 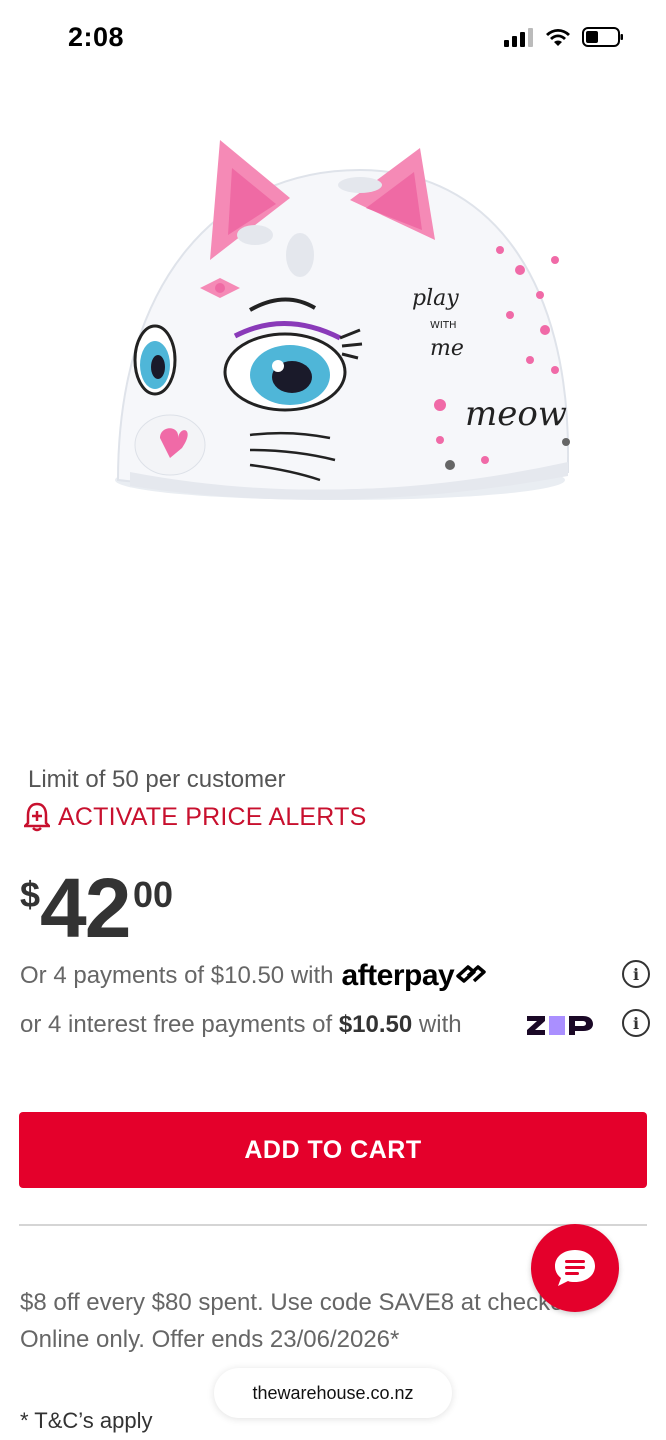 I want to click on chat-button, so click(x=575, y=1268).